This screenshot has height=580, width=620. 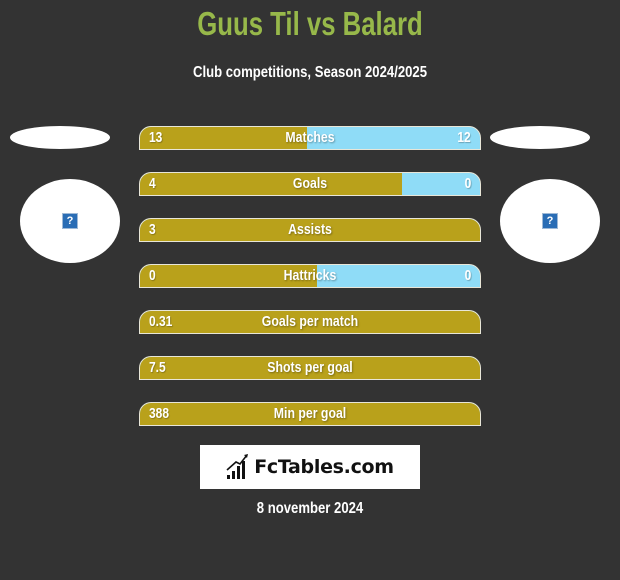 I want to click on fctables-logo: FcTables.com, so click(x=310, y=467).